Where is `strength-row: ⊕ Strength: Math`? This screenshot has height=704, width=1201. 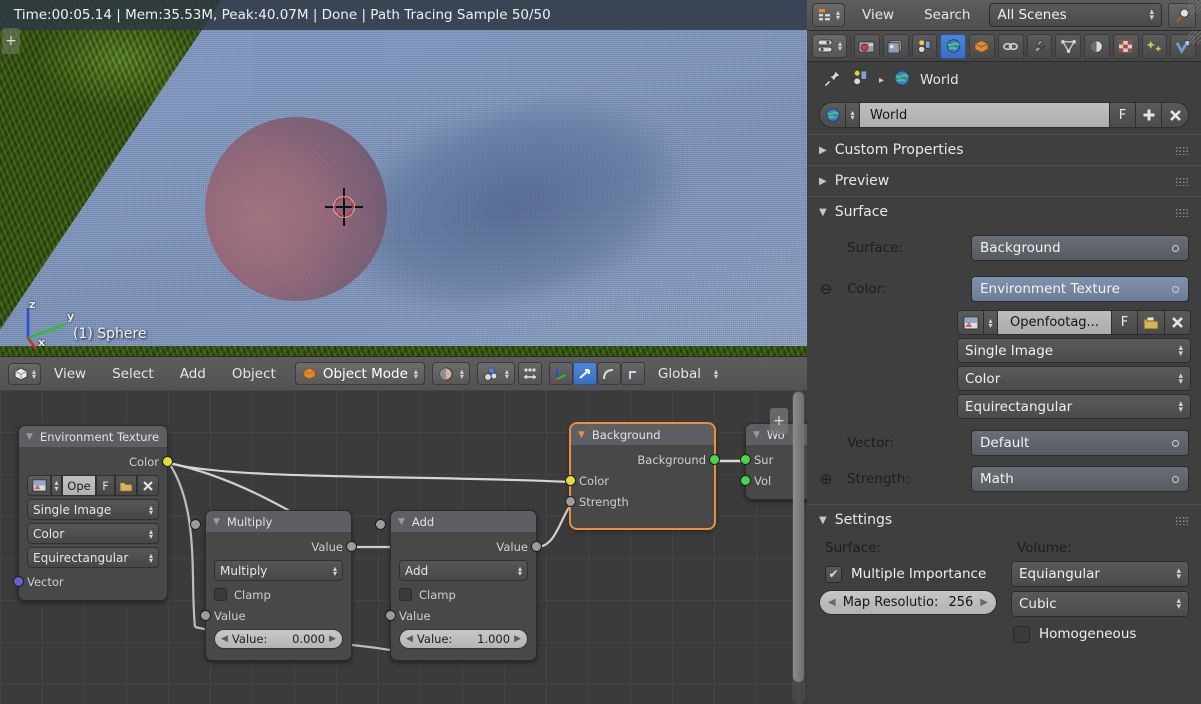 strength-row: ⊕ Strength: Math is located at coordinates (1004, 477).